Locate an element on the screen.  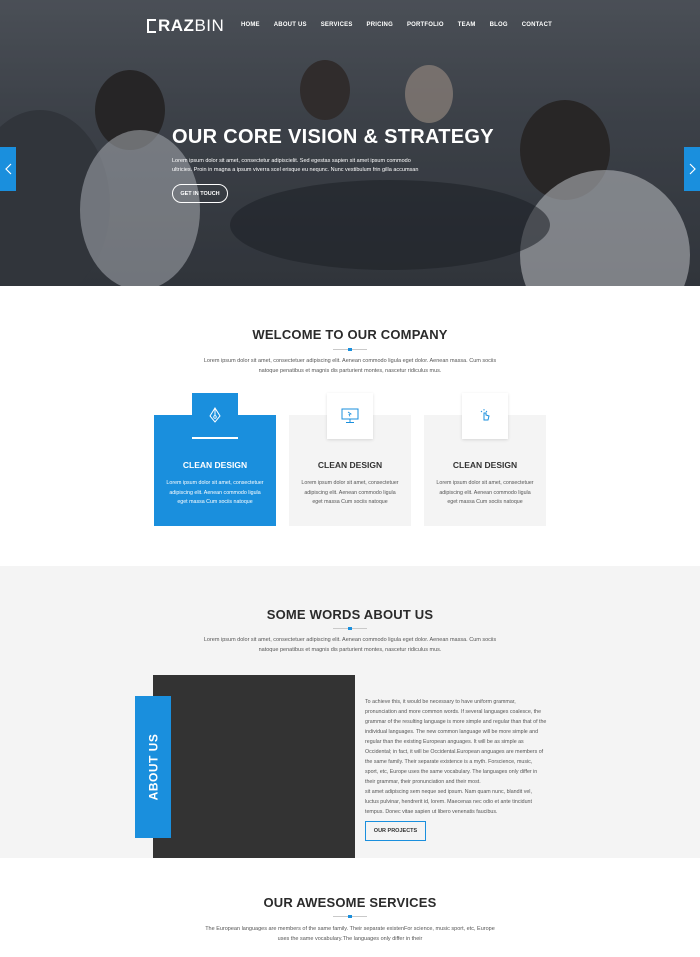
site-logo: RAZ BIN is located at coordinates (185, 26).